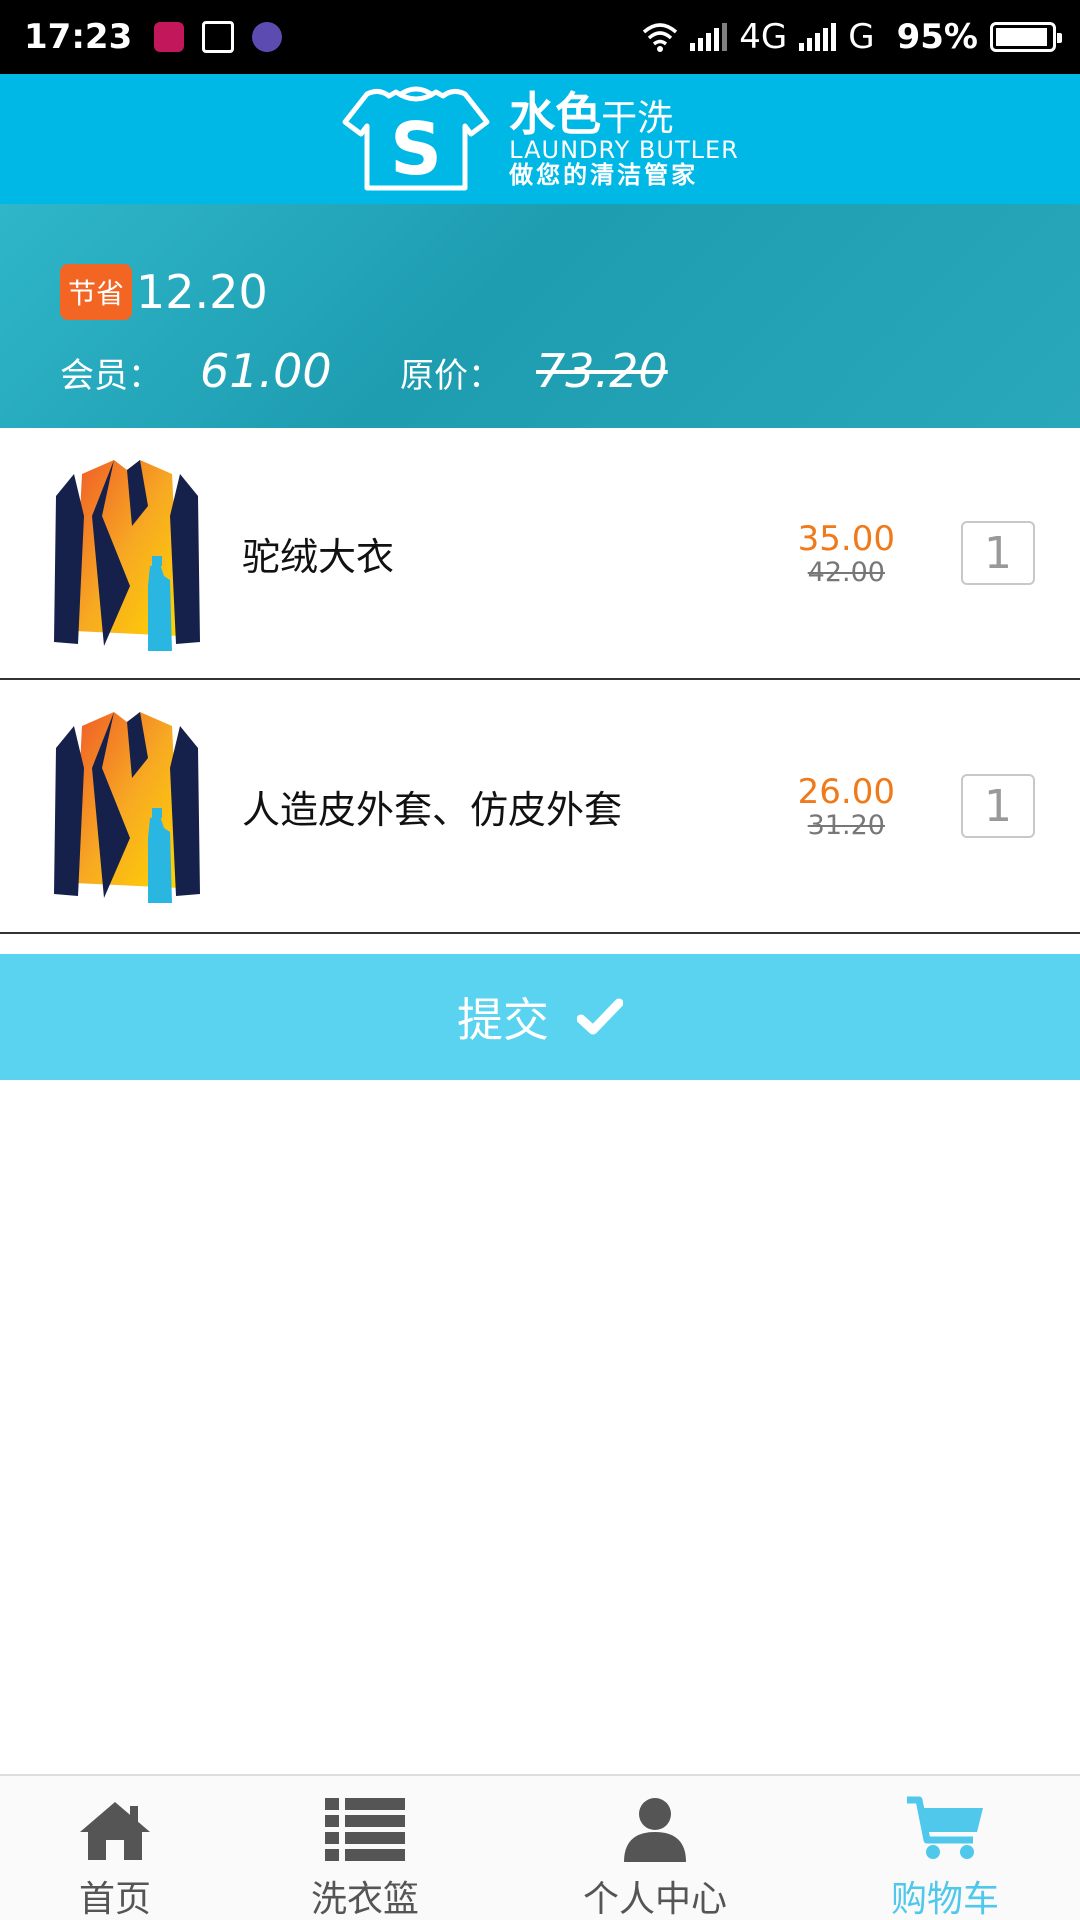 The image size is (1080, 1920). I want to click on submit-button: 提交, so click(540, 1017).